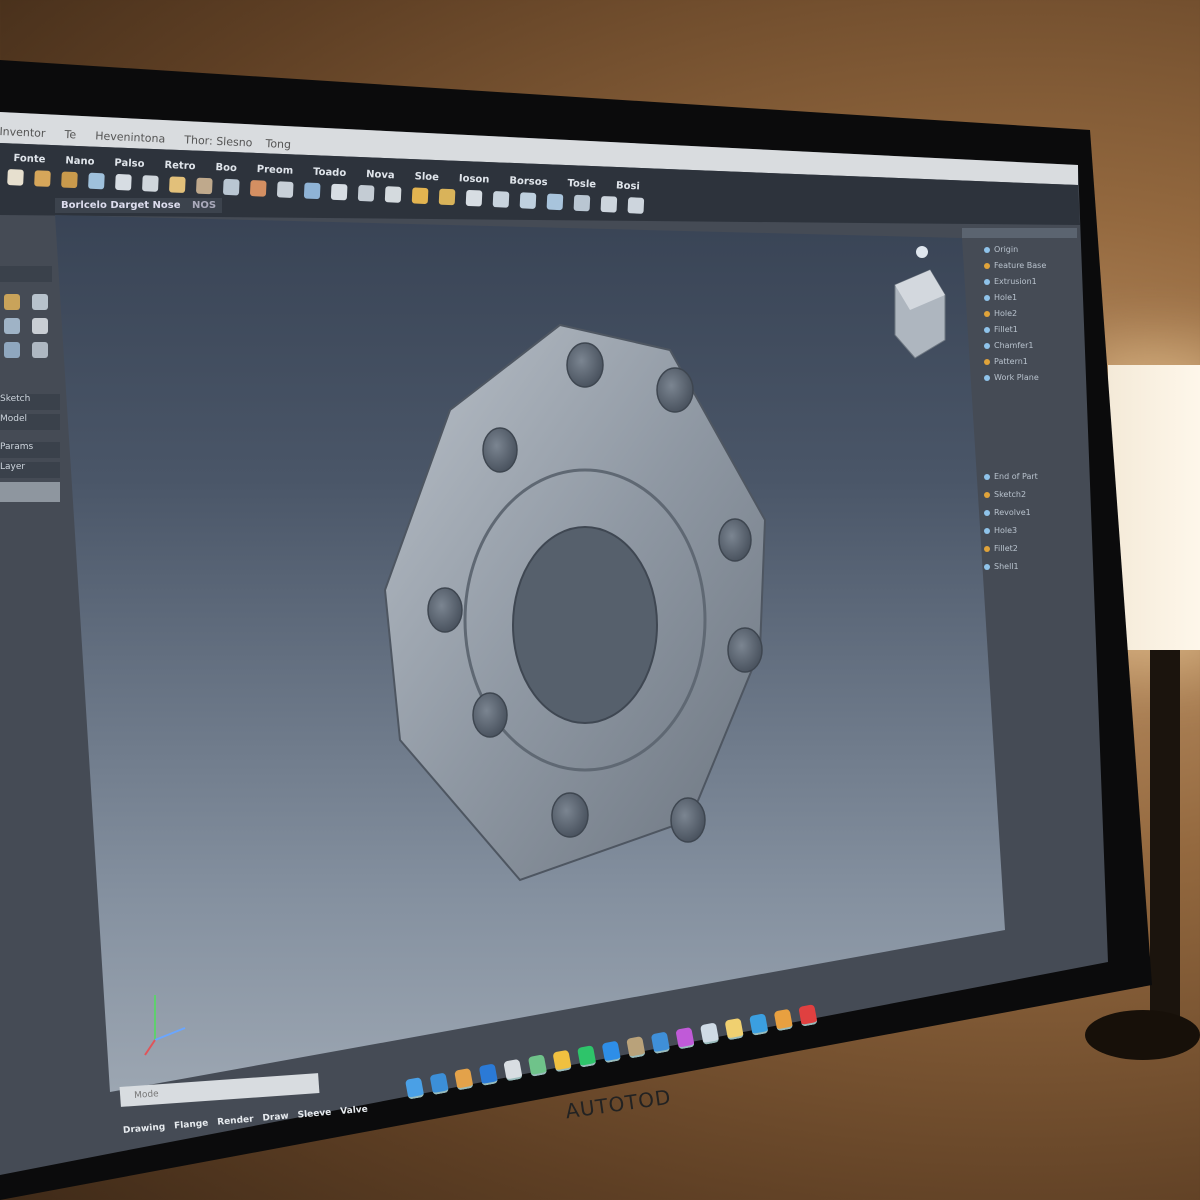  What do you see at coordinates (439, 1084) in the screenshot?
I see `search-icon` at bounding box center [439, 1084].